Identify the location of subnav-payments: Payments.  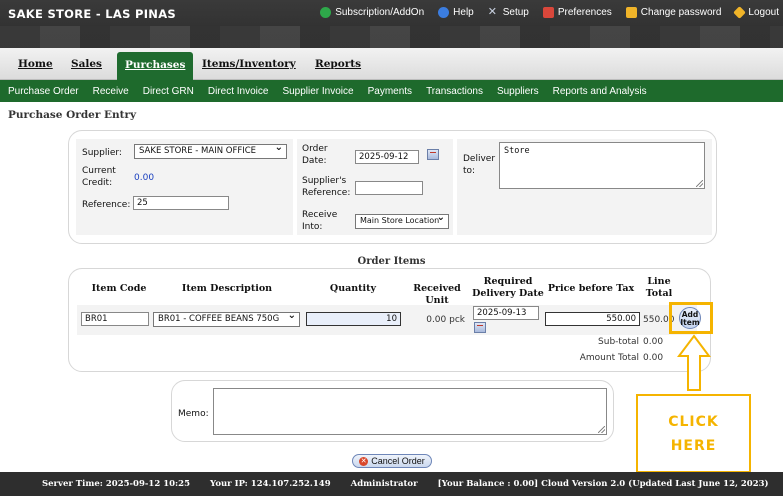
(390, 91).